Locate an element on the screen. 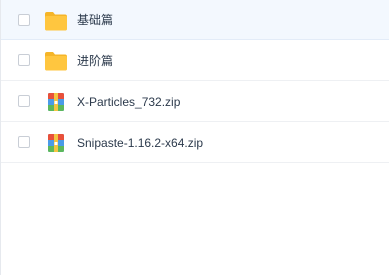 This screenshot has height=275, width=389. file-name: Snipaste-1.16.2-x64.zip is located at coordinates (140, 143).